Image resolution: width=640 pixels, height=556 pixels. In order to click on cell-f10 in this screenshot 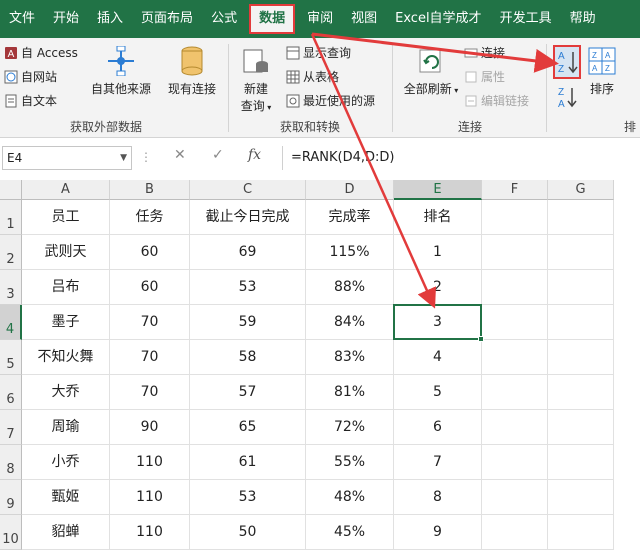, I will do `click(515, 532)`.